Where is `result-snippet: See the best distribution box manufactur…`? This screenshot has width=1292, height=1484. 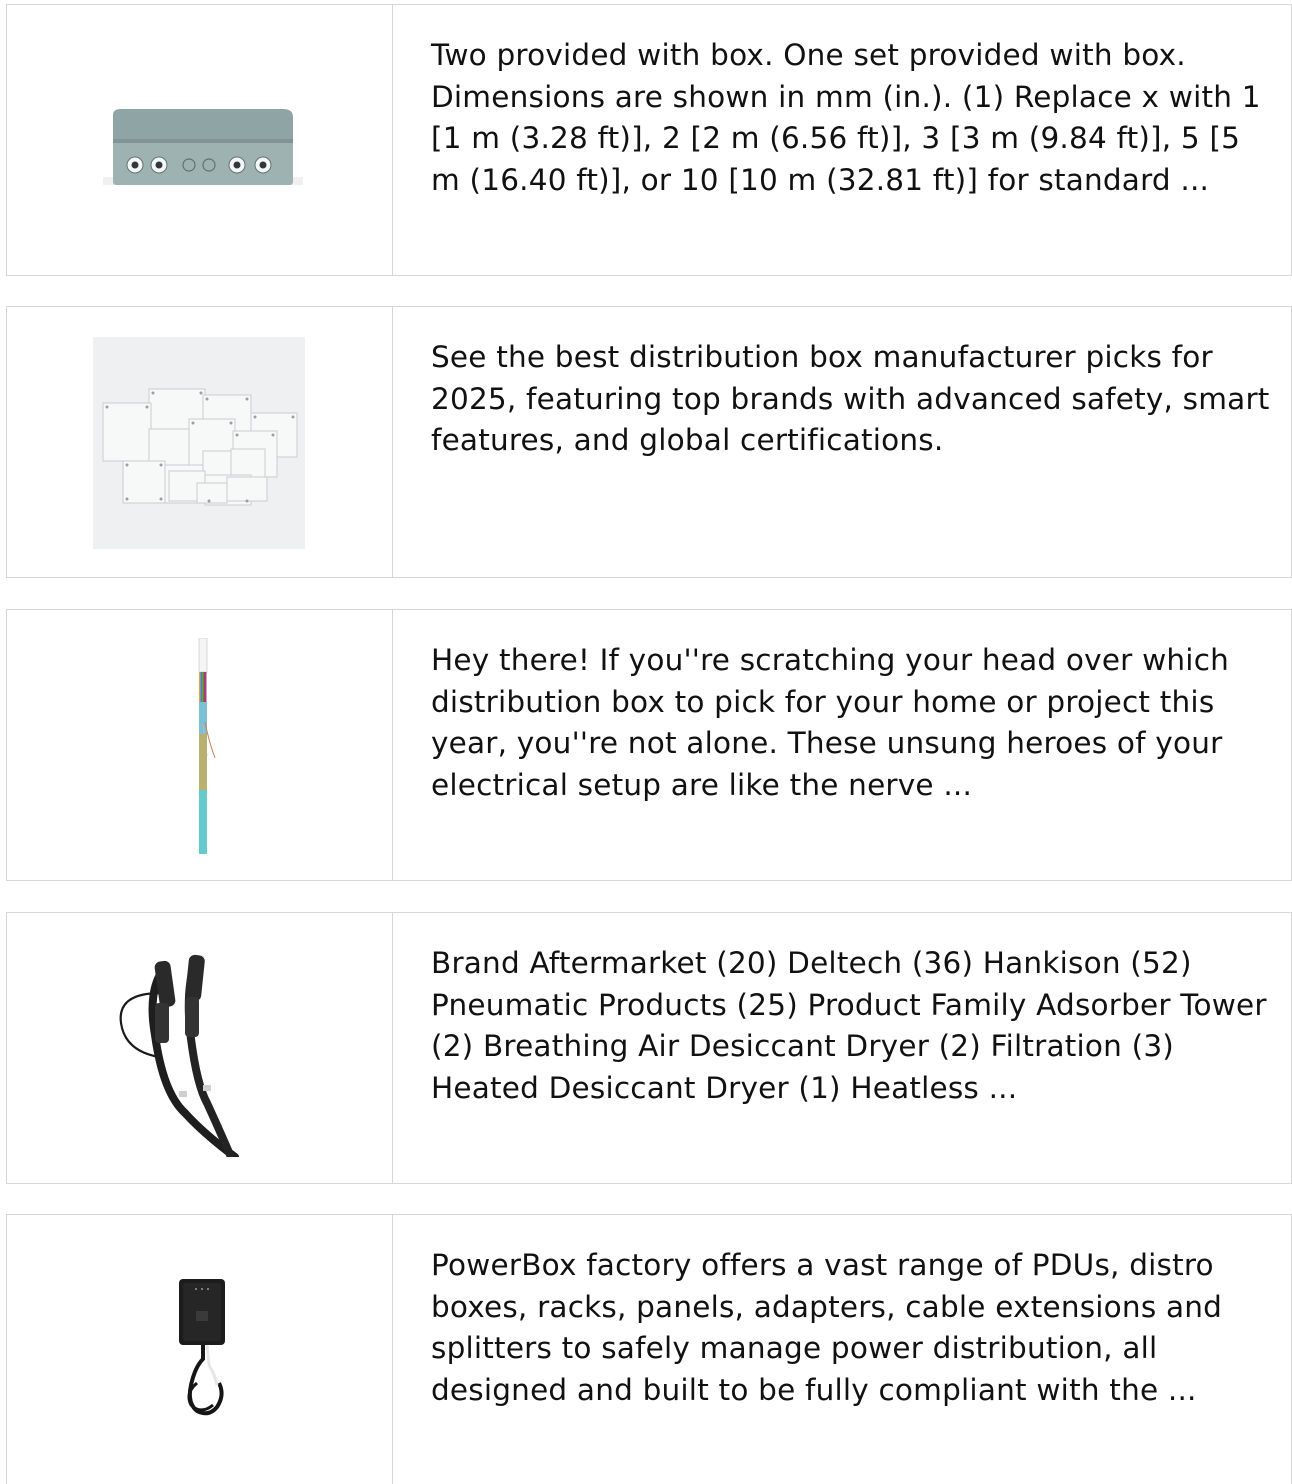
result-snippet: See the best distribution box manufactur… is located at coordinates (850, 398).